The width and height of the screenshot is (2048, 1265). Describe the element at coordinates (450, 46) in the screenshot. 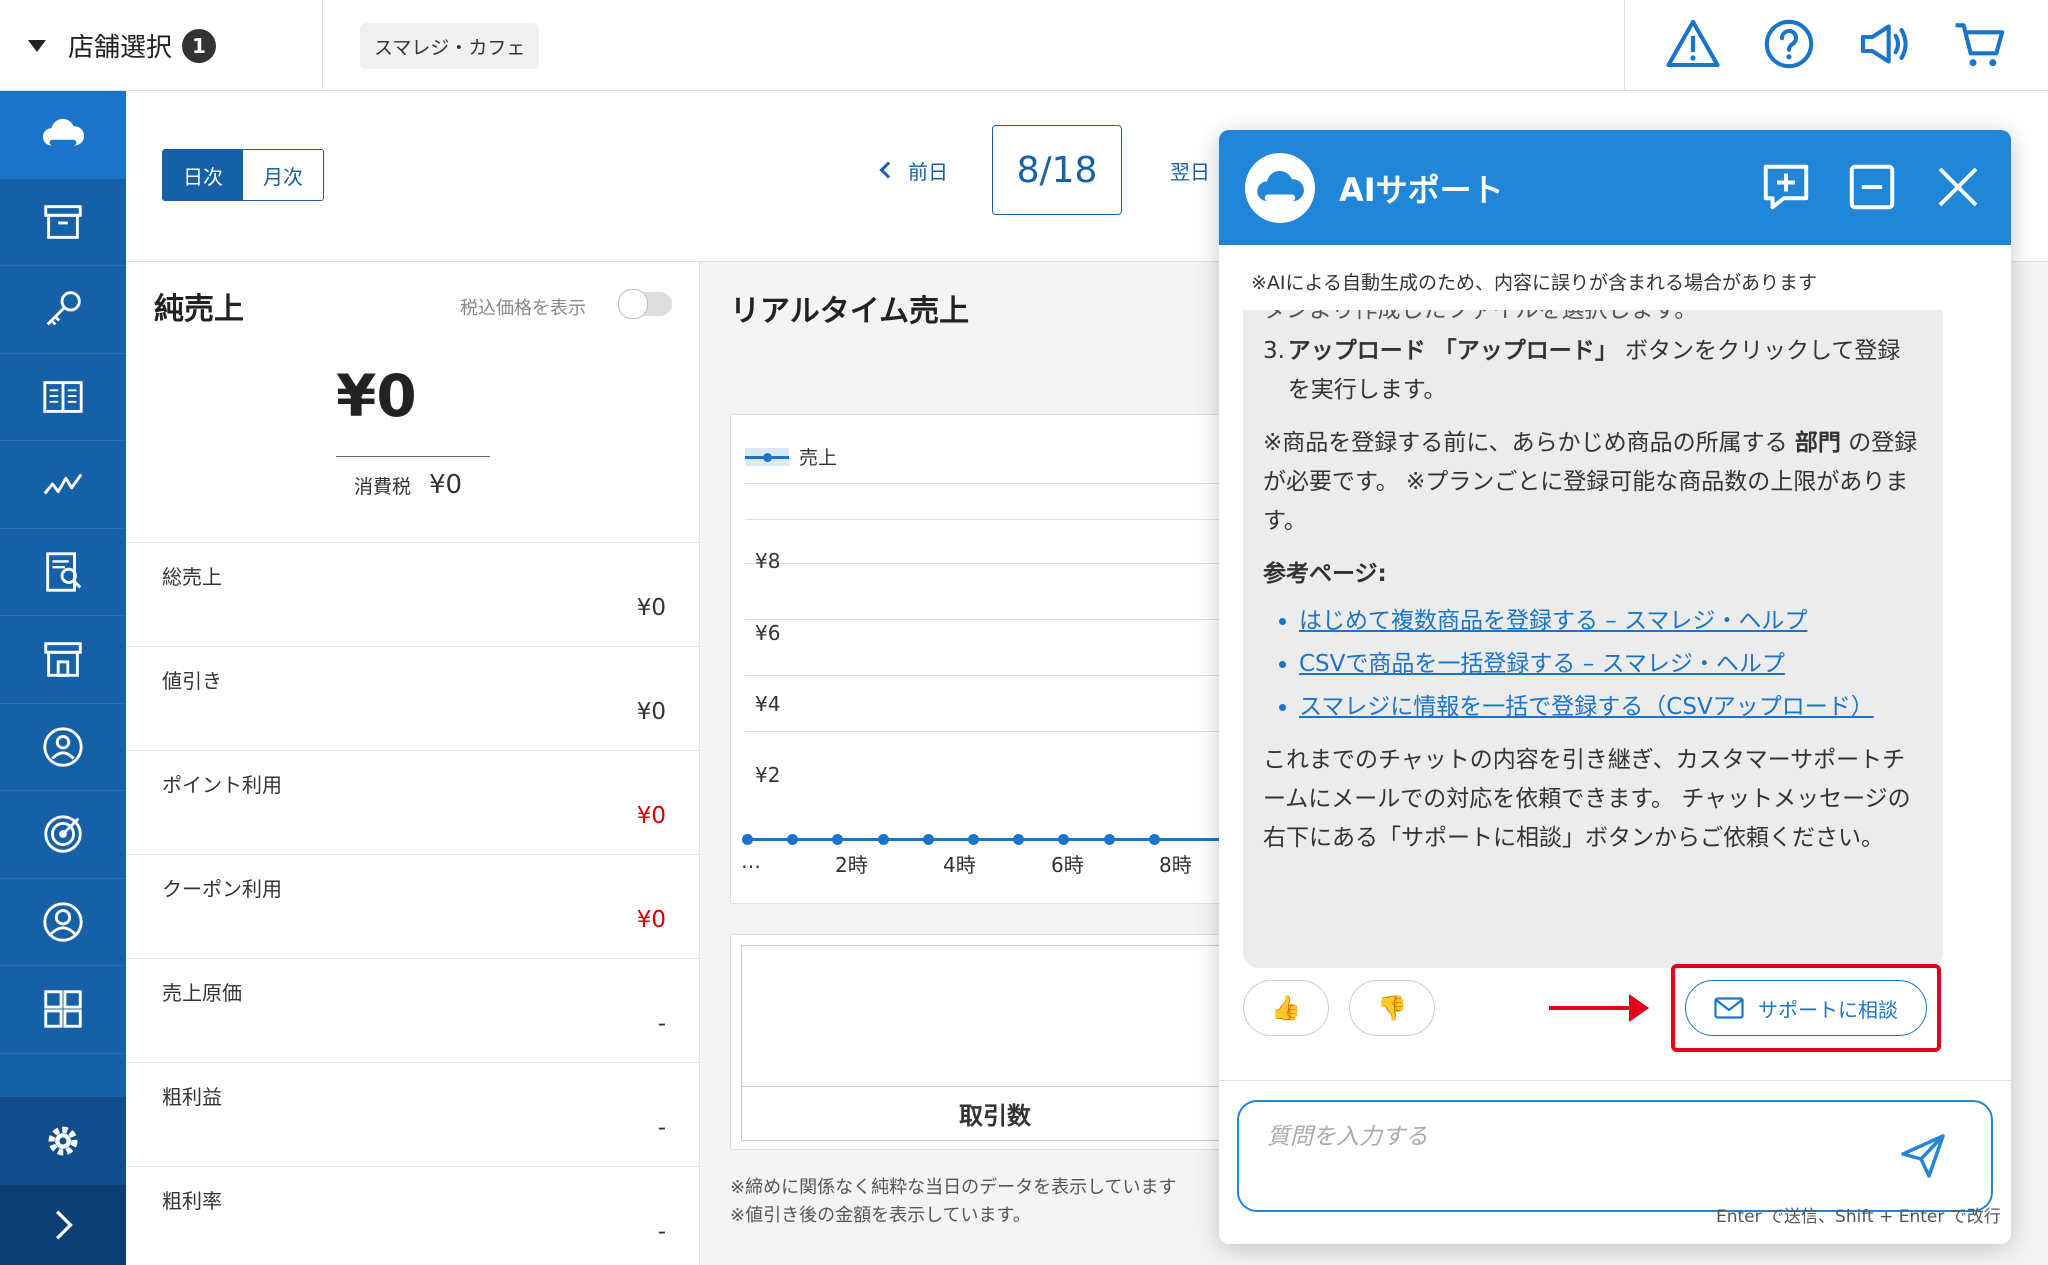

I see `store-chip: スマレジ・カフェ` at that location.